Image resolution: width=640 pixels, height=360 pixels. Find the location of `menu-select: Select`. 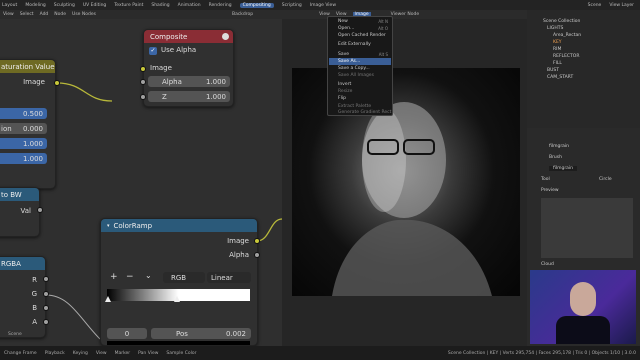

menu-select: Select is located at coordinates (27, 14).